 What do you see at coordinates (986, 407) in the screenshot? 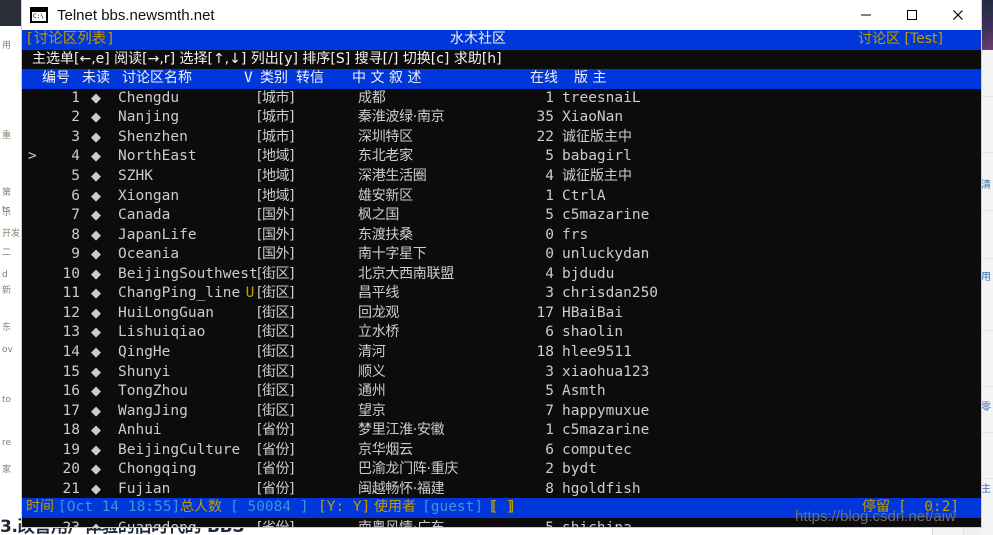
I see `background-fragment: 零` at bounding box center [986, 407].